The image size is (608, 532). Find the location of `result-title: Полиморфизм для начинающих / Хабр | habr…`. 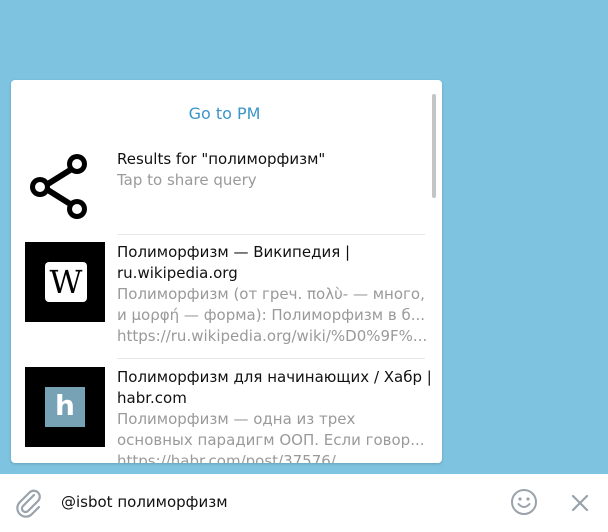

result-title: Полиморфизм для начинающих / Хабр | habr… is located at coordinates (274, 387).